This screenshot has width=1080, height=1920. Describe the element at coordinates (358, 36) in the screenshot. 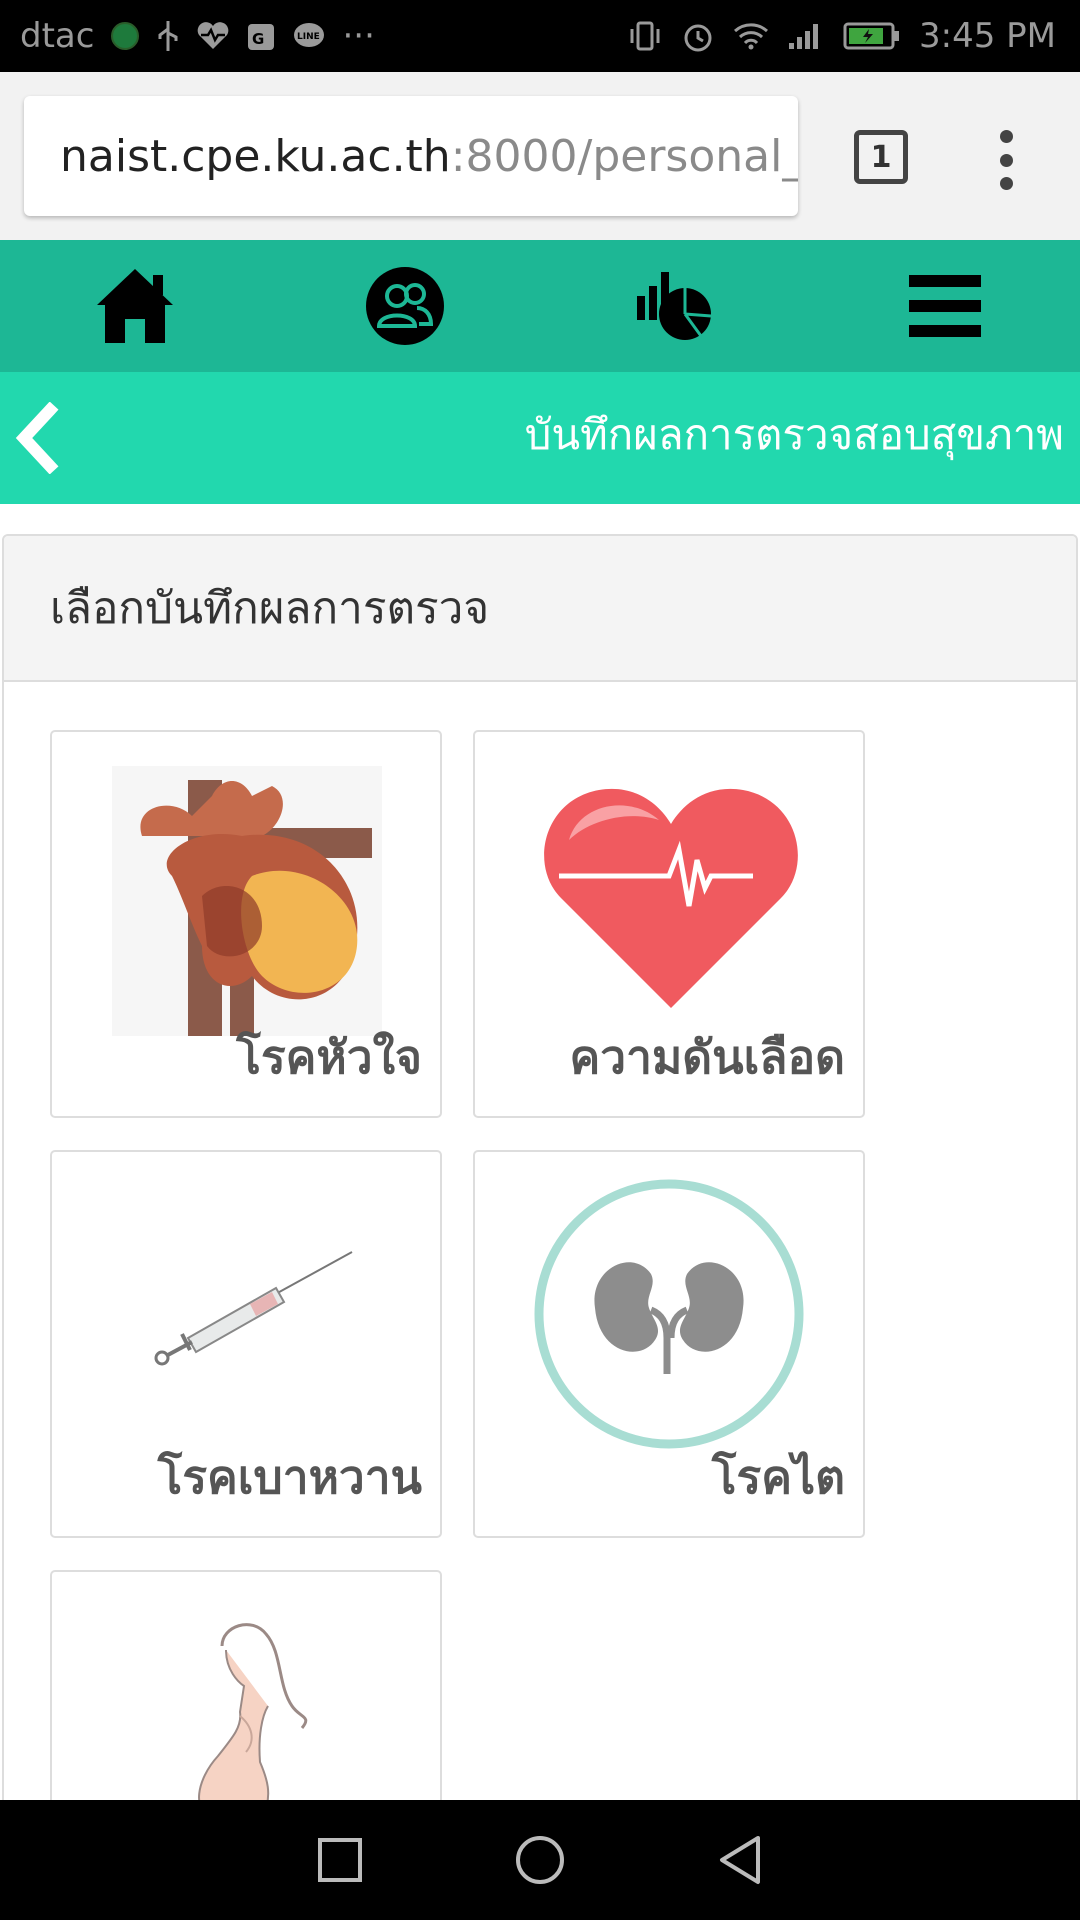

I see `more-notifications: ···` at that location.